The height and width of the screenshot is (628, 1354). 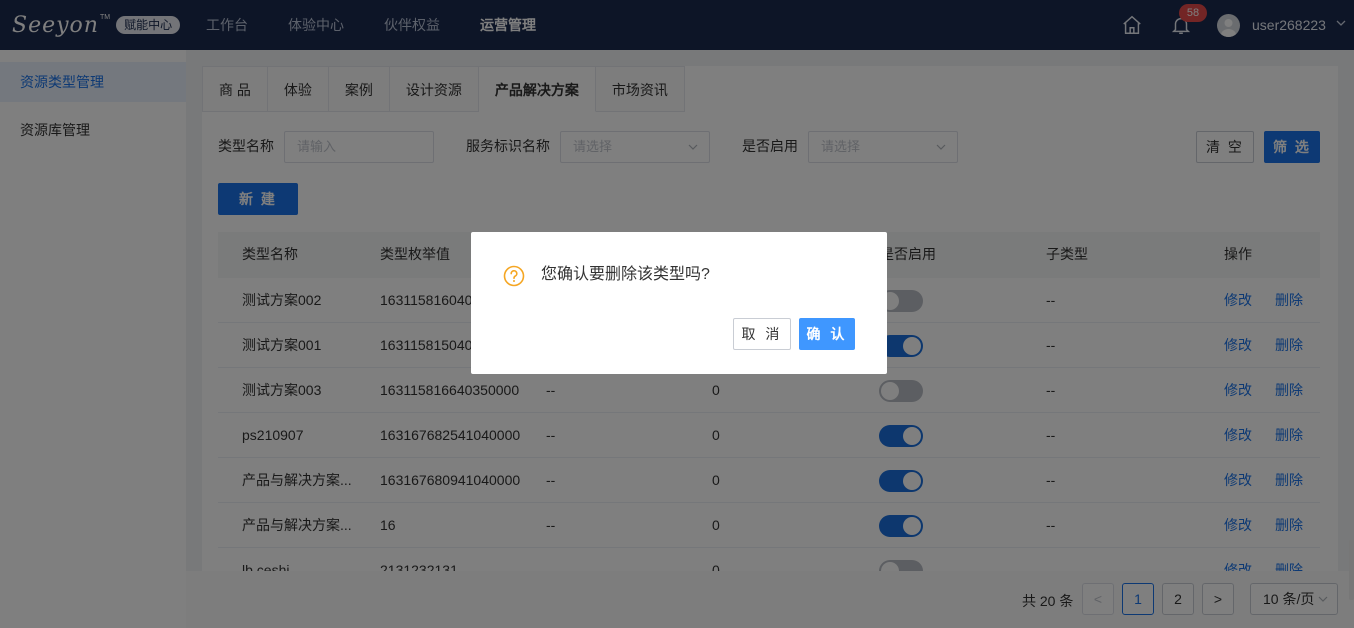 What do you see at coordinates (827, 334) in the screenshot?
I see `dialog-confirm-button: 确 认` at bounding box center [827, 334].